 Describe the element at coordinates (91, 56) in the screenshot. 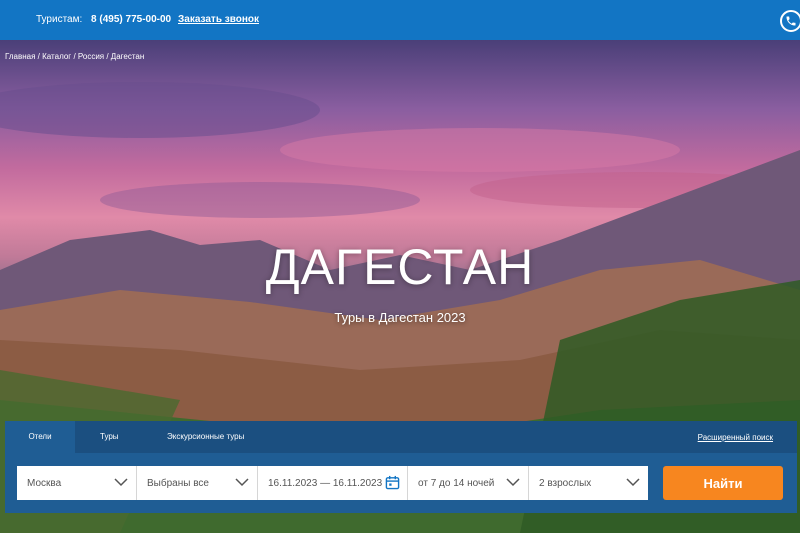

I see `breadcrumb-russia: Россия` at that location.